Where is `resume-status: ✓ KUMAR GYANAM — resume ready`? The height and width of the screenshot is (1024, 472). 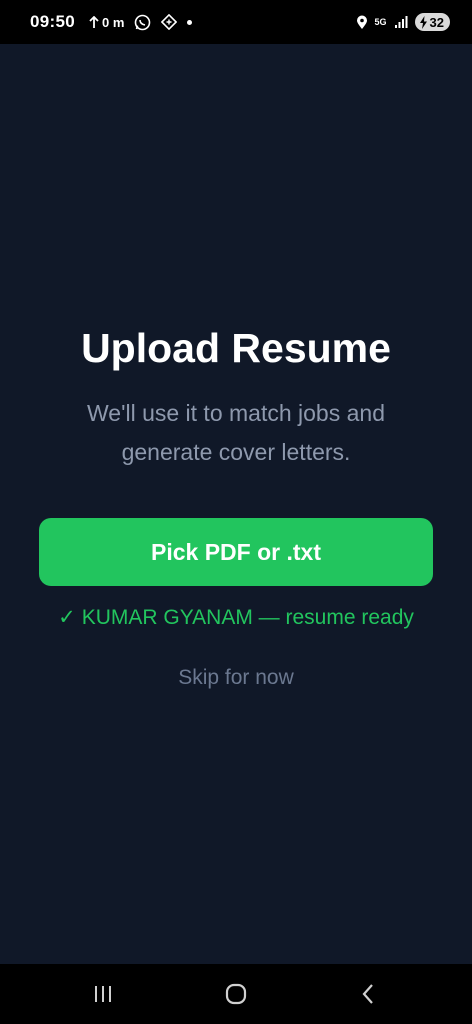 resume-status: ✓ KUMAR GYANAM — resume ready is located at coordinates (236, 618).